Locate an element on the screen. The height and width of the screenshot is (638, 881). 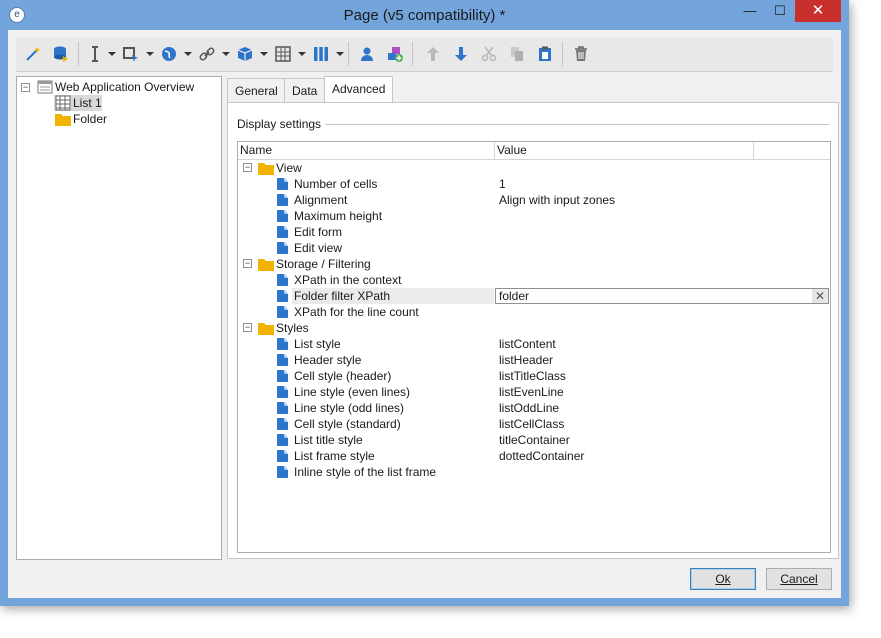
property-row: Edit view is located at coordinates (534, 248).